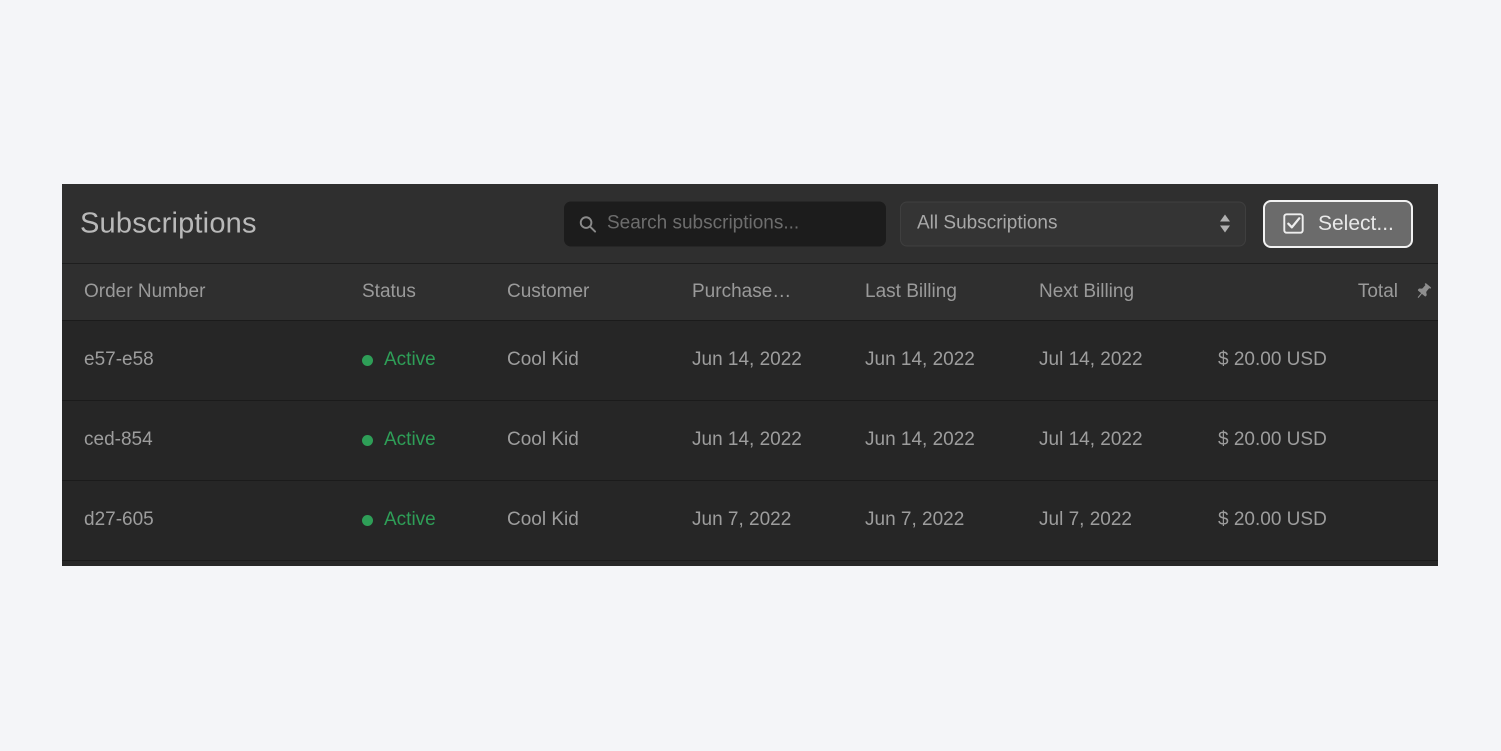 The height and width of the screenshot is (751, 1501). Describe the element at coordinates (1128, 292) in the screenshot. I see `column-header-next-billing: Next Billing` at that location.